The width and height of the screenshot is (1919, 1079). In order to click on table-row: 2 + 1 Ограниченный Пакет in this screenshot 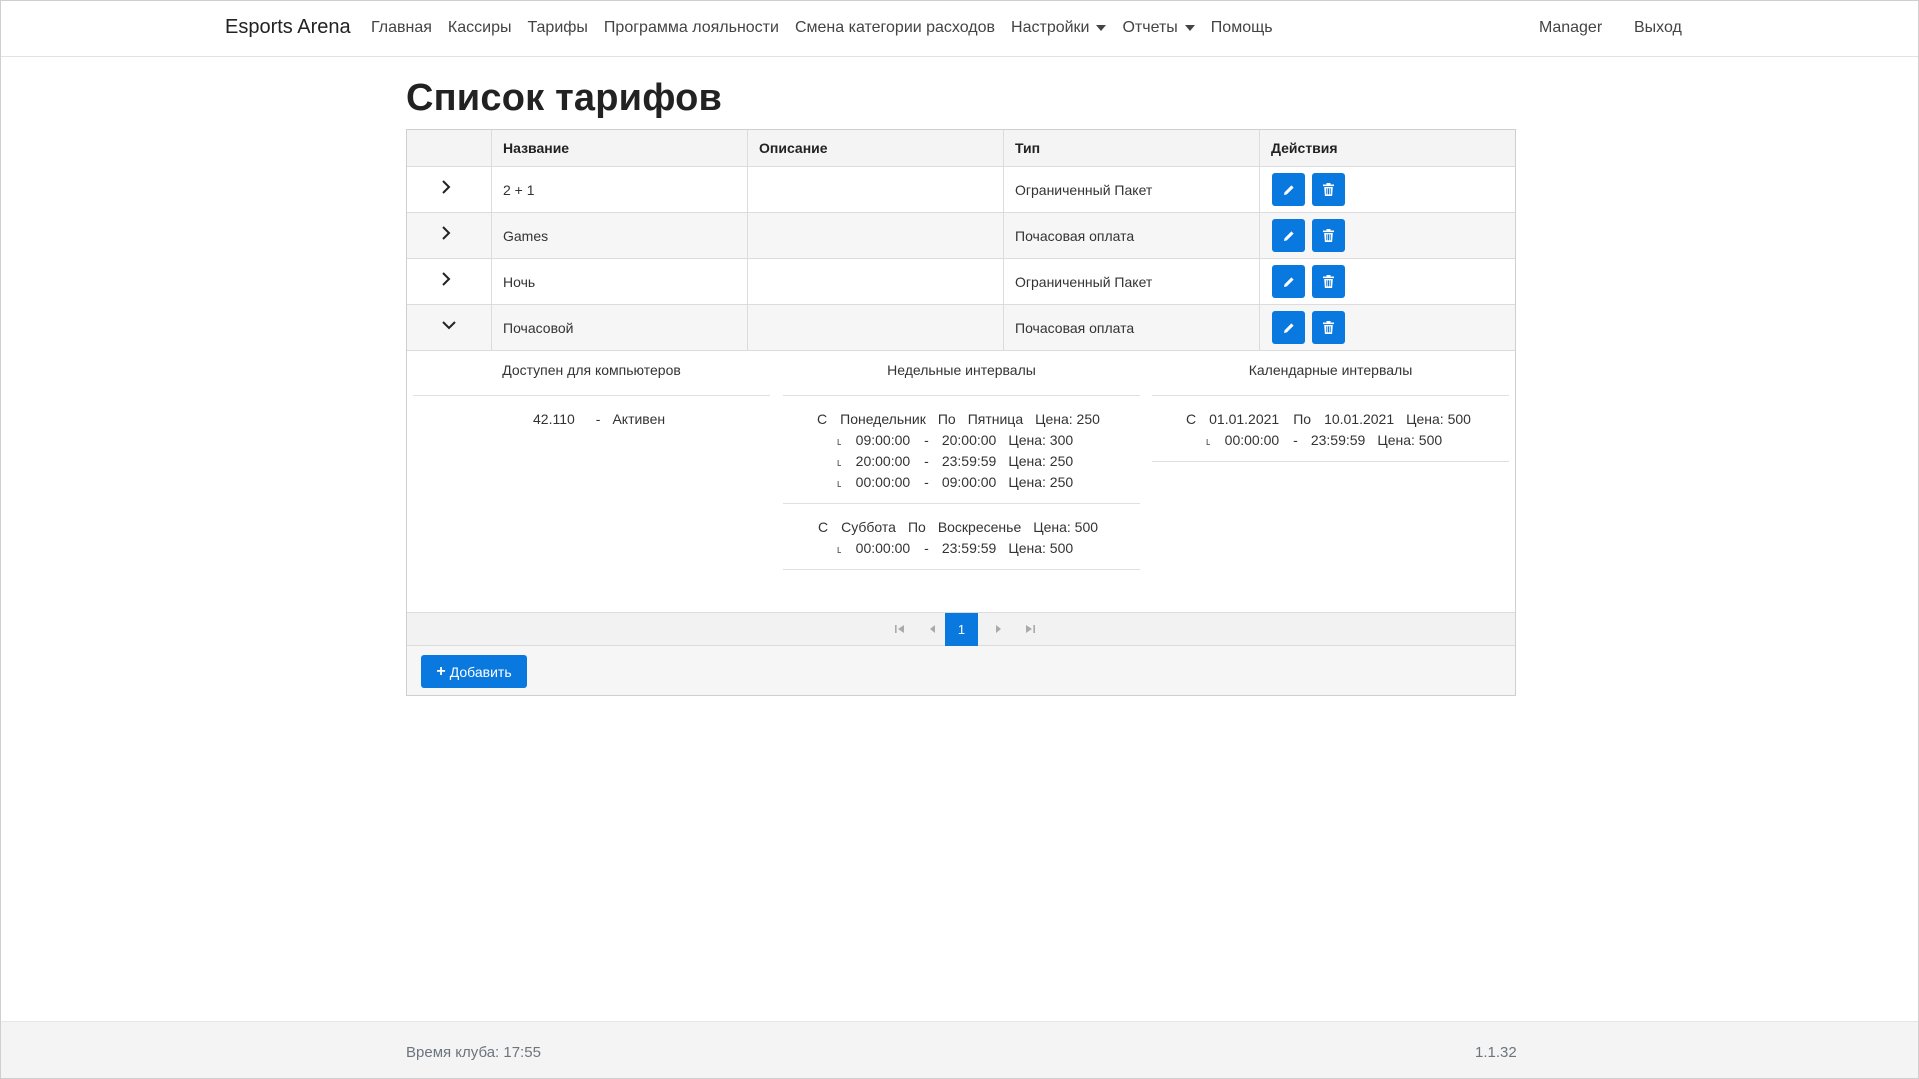, I will do `click(961, 190)`.